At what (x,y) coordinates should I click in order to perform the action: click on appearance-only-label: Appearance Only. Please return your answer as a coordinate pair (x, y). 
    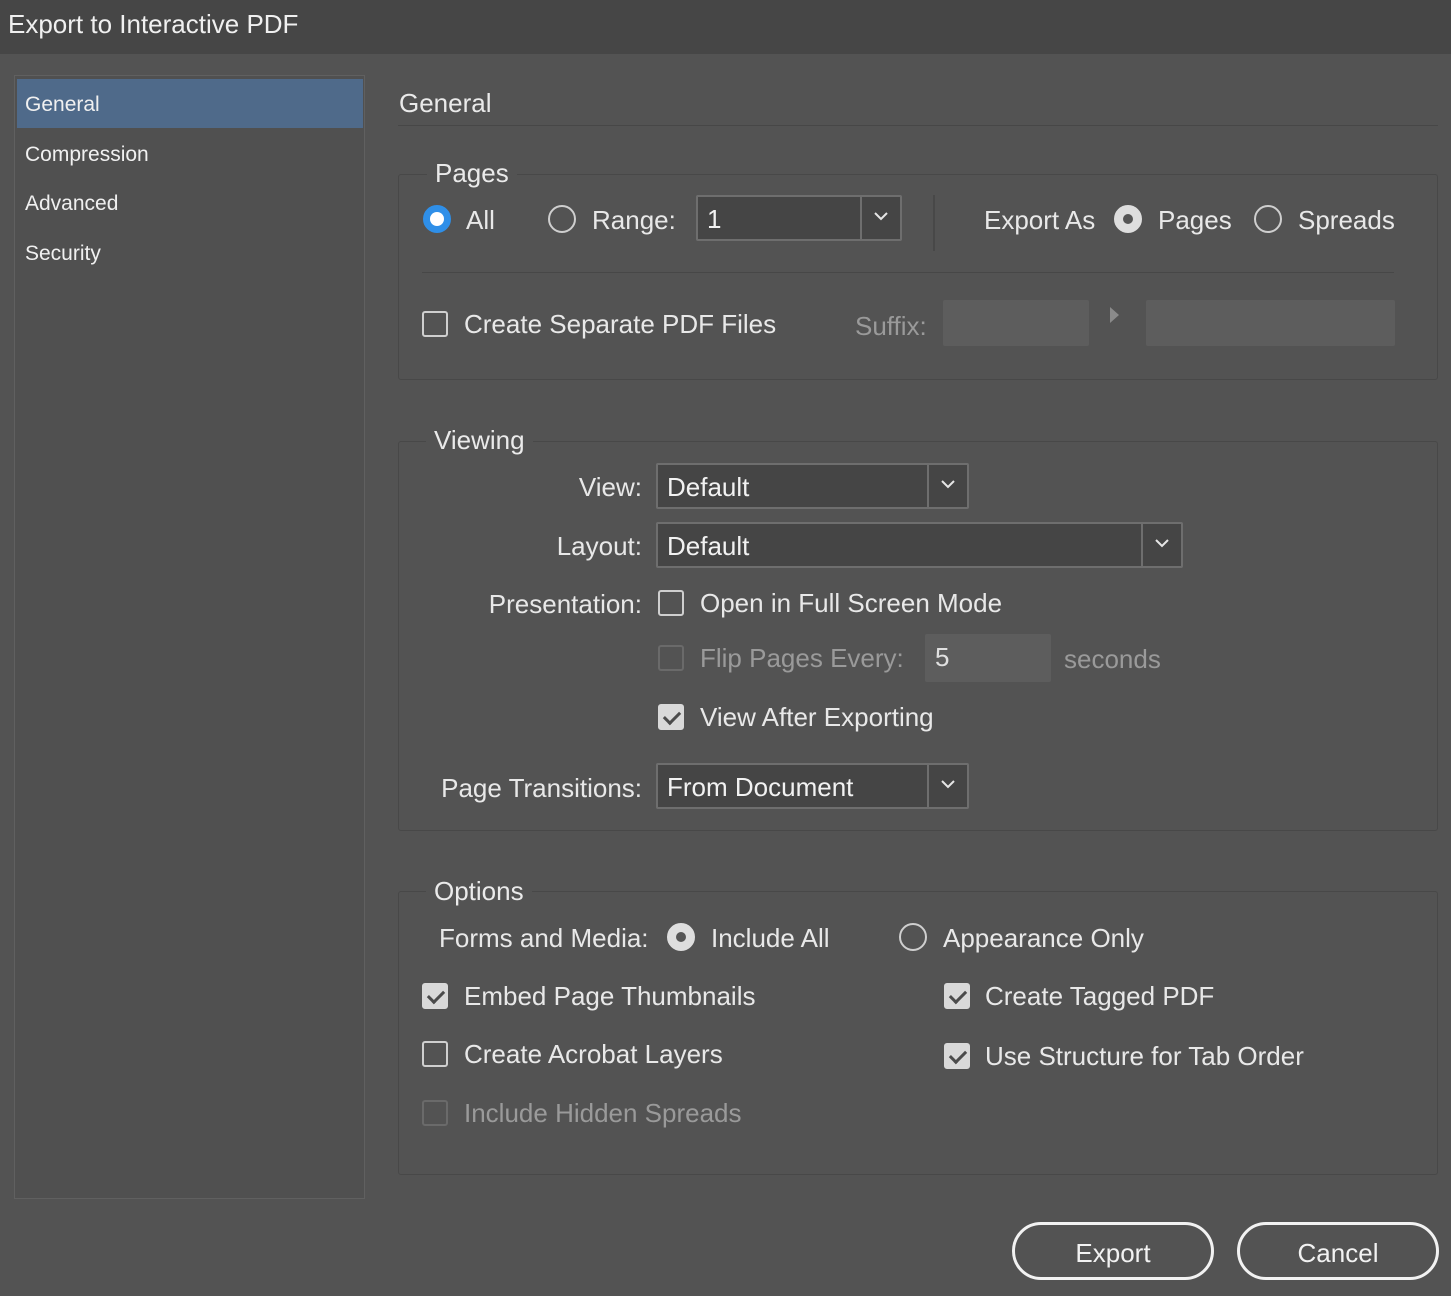
    Looking at the image, I should click on (1043, 938).